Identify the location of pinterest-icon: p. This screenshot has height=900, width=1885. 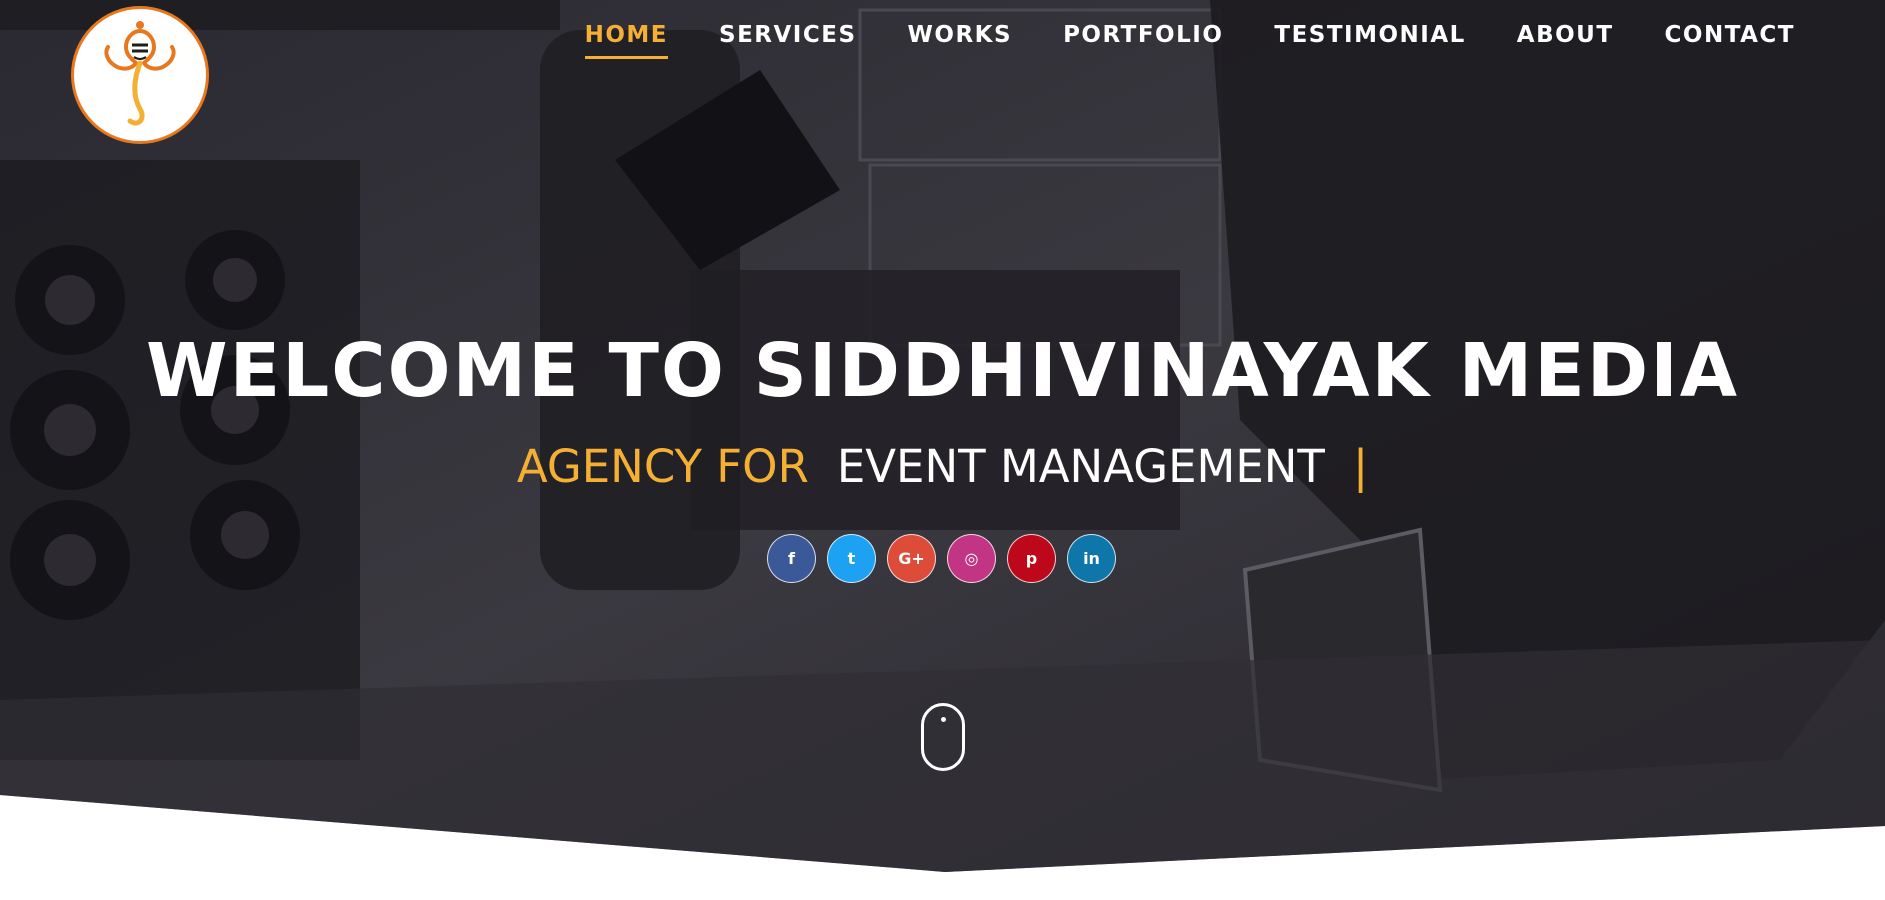
(1031, 558).